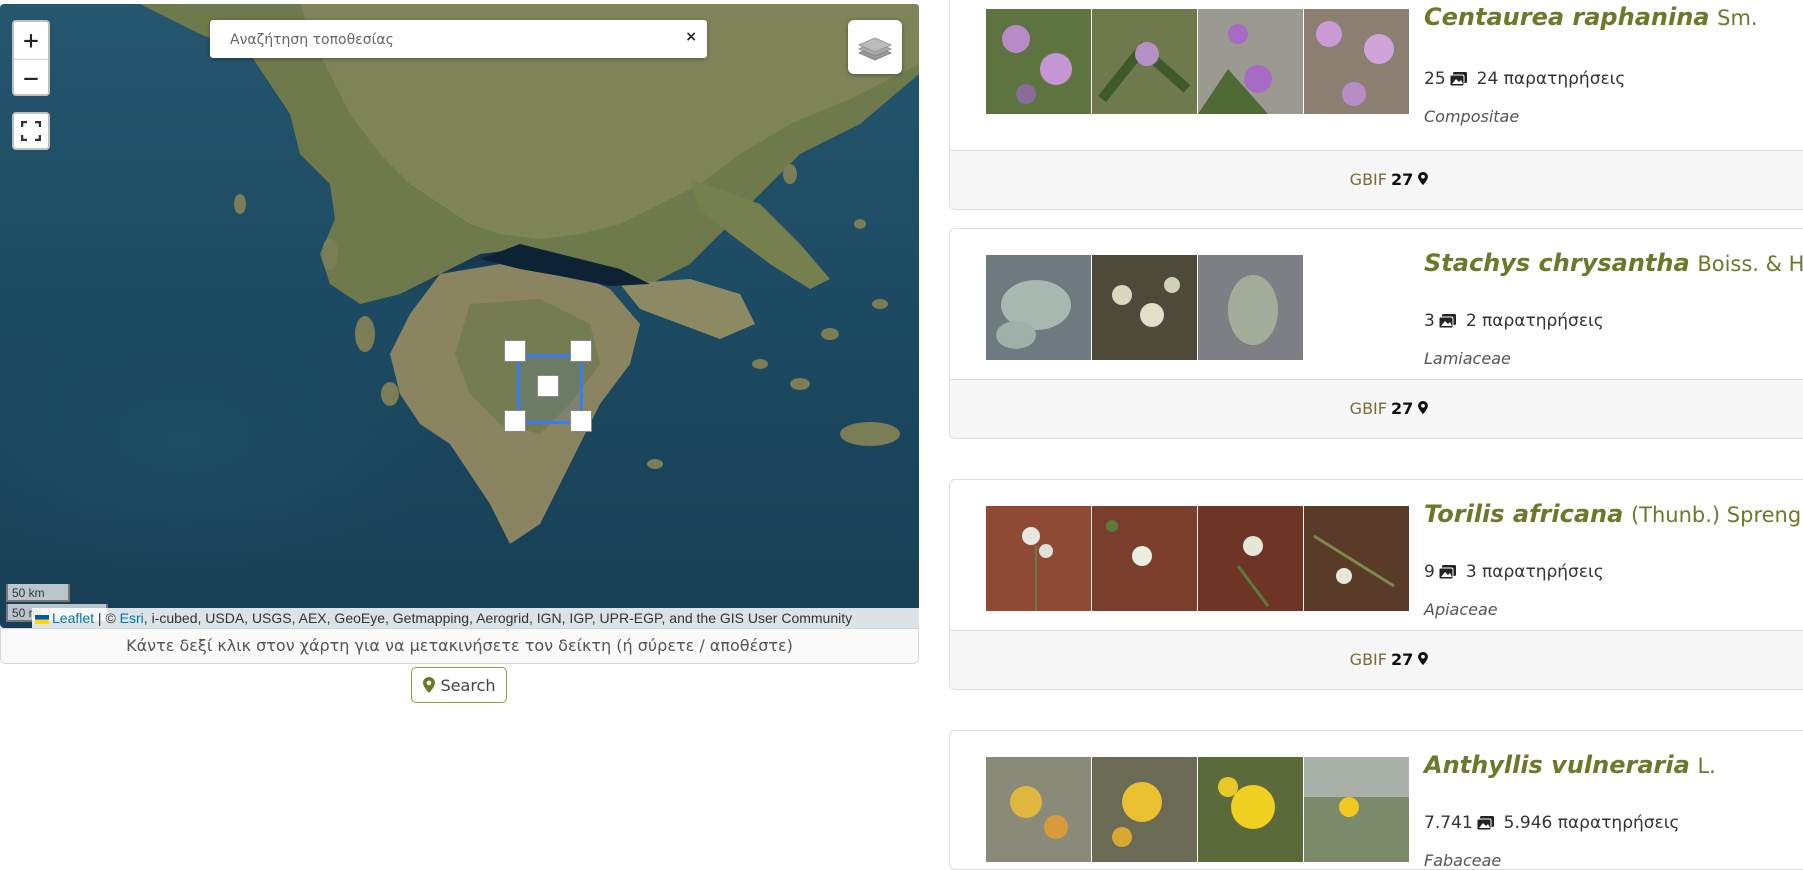 The height and width of the screenshot is (870, 1803). What do you see at coordinates (515, 351) in the screenshot?
I see `resize-handle-top-left` at bounding box center [515, 351].